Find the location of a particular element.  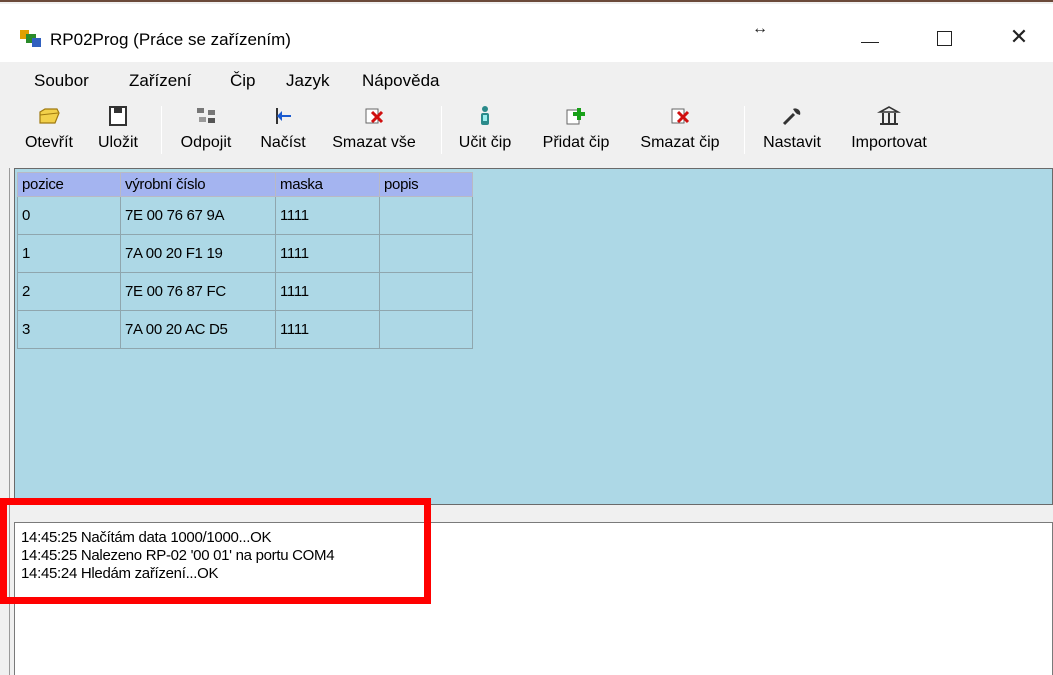

delete-chip-icon is located at coordinates (680, 116).